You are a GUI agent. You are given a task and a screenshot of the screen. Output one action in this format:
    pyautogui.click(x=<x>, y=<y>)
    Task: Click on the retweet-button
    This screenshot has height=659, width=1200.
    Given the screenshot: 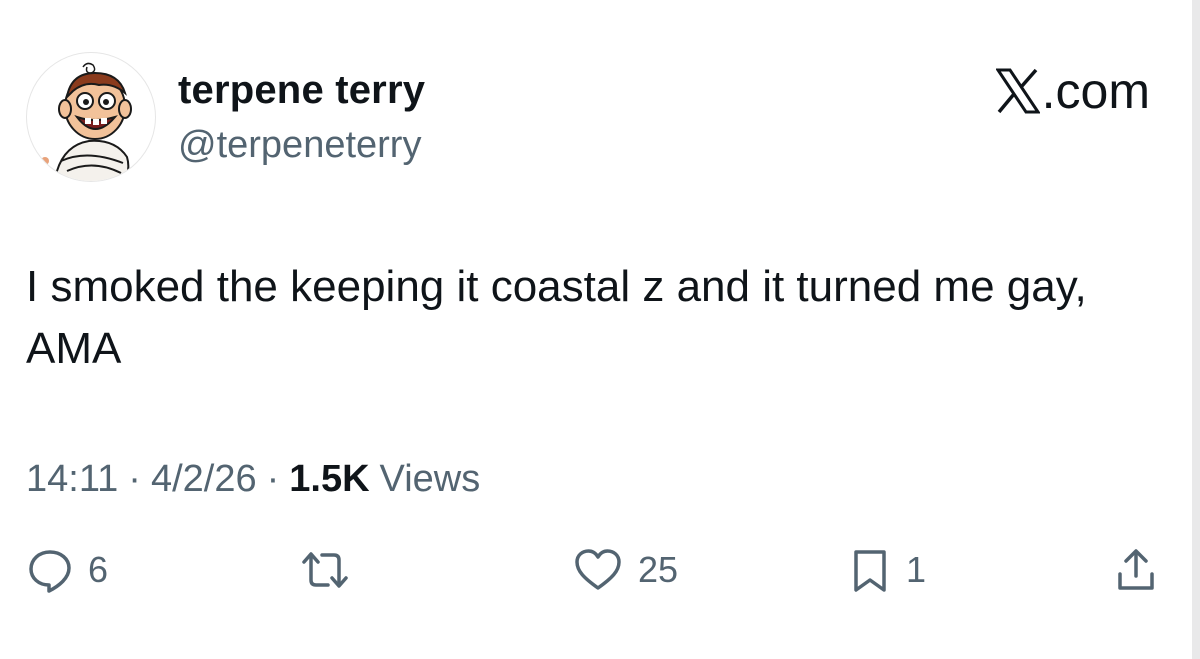 What is the action you would take?
    pyautogui.click(x=332, y=570)
    